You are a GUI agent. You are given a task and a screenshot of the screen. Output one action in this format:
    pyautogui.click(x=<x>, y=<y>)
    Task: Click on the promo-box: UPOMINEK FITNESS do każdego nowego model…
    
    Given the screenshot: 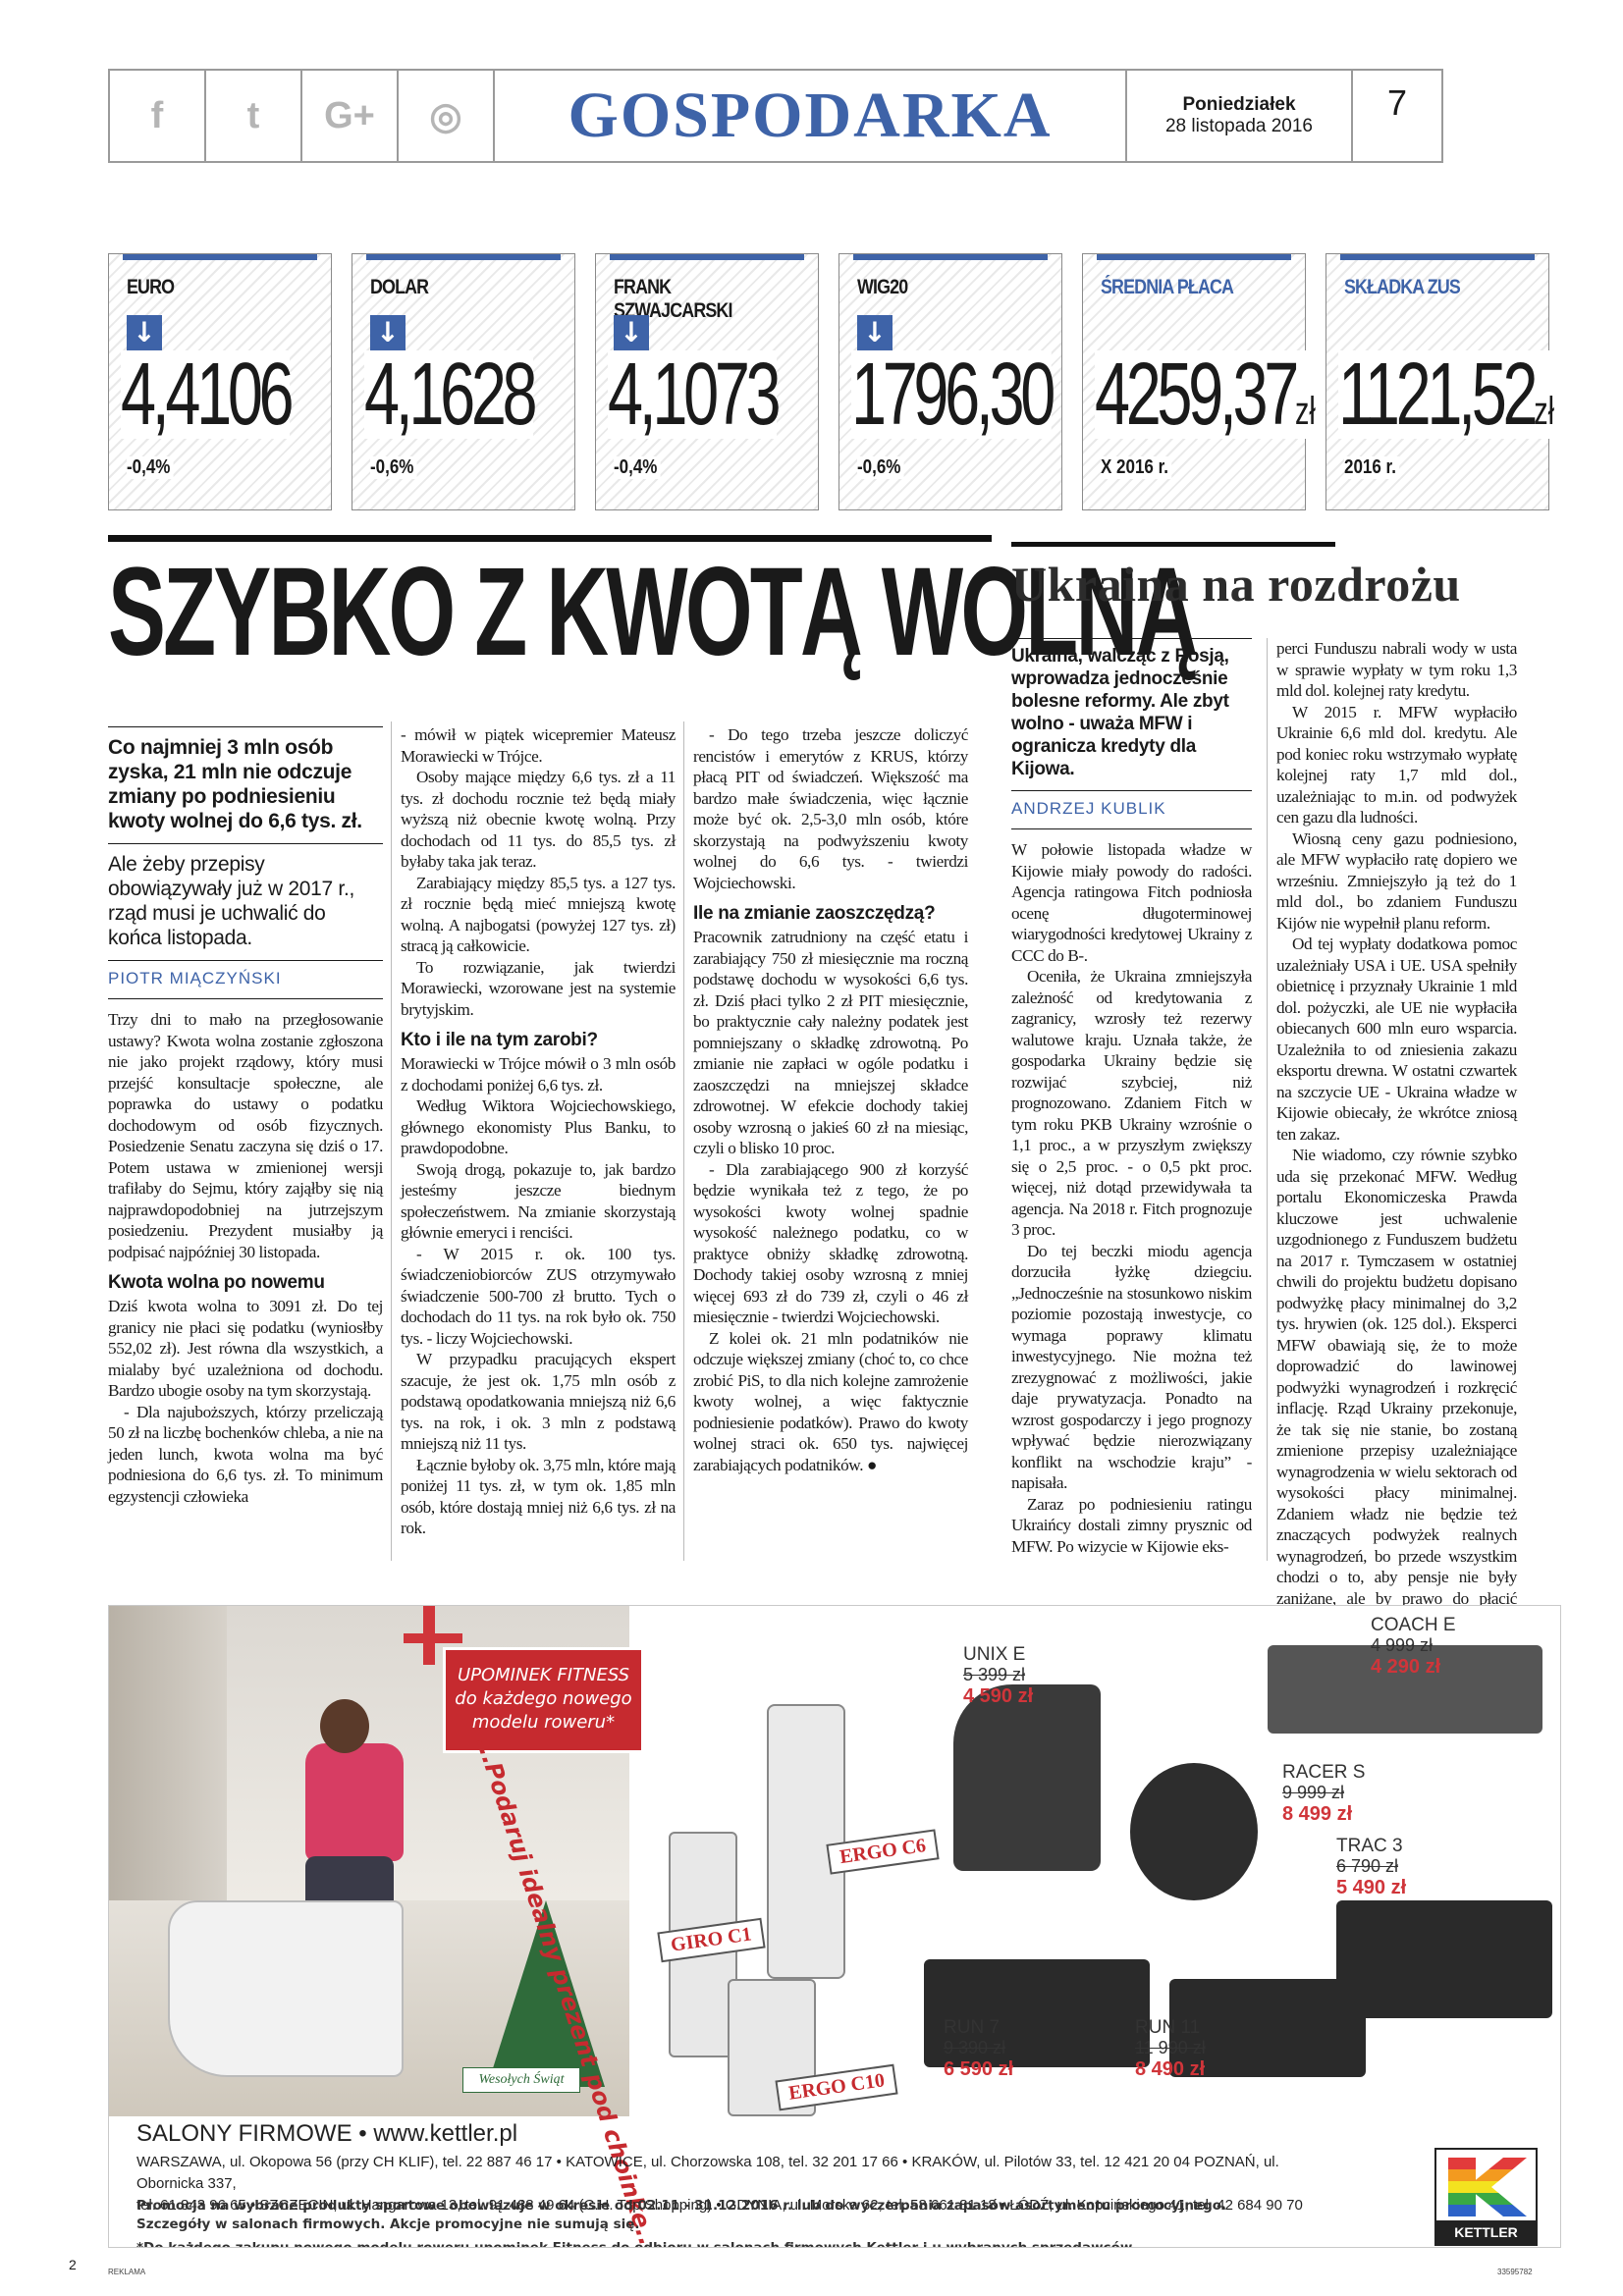 What is the action you would take?
    pyautogui.click(x=544, y=1700)
    